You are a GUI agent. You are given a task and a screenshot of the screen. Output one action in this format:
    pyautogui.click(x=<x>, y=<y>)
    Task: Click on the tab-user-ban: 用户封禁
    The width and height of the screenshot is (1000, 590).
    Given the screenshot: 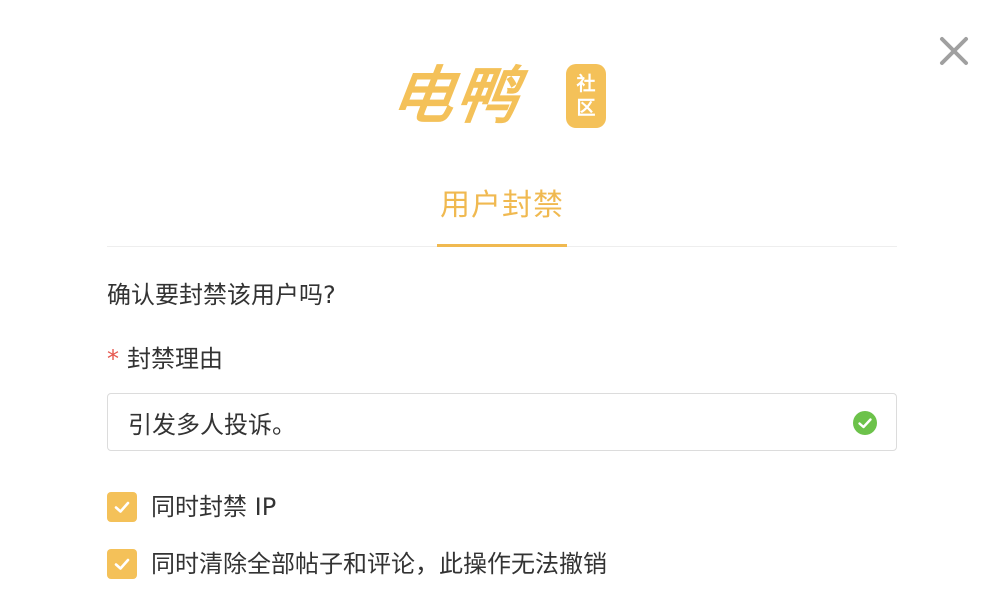 What is the action you would take?
    pyautogui.click(x=502, y=213)
    